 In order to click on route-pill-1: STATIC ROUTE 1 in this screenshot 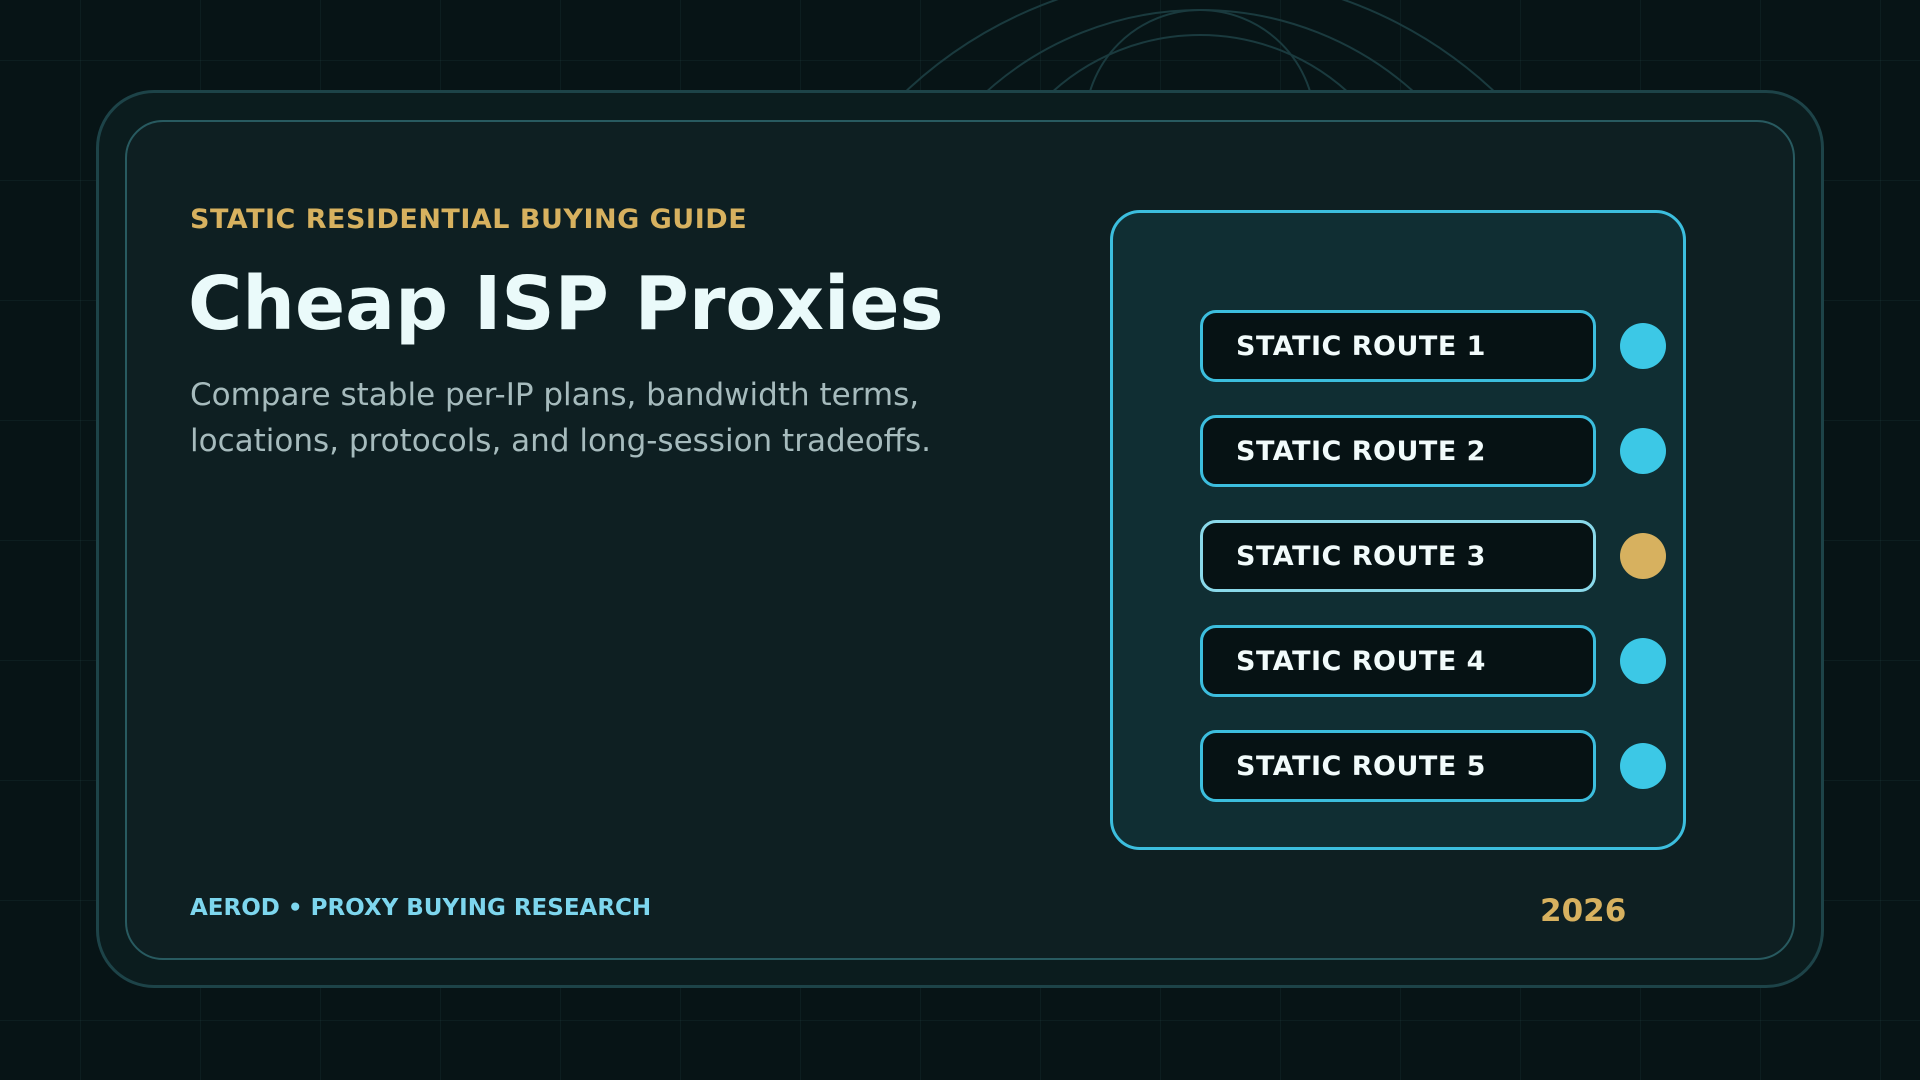, I will do `click(1398, 346)`.